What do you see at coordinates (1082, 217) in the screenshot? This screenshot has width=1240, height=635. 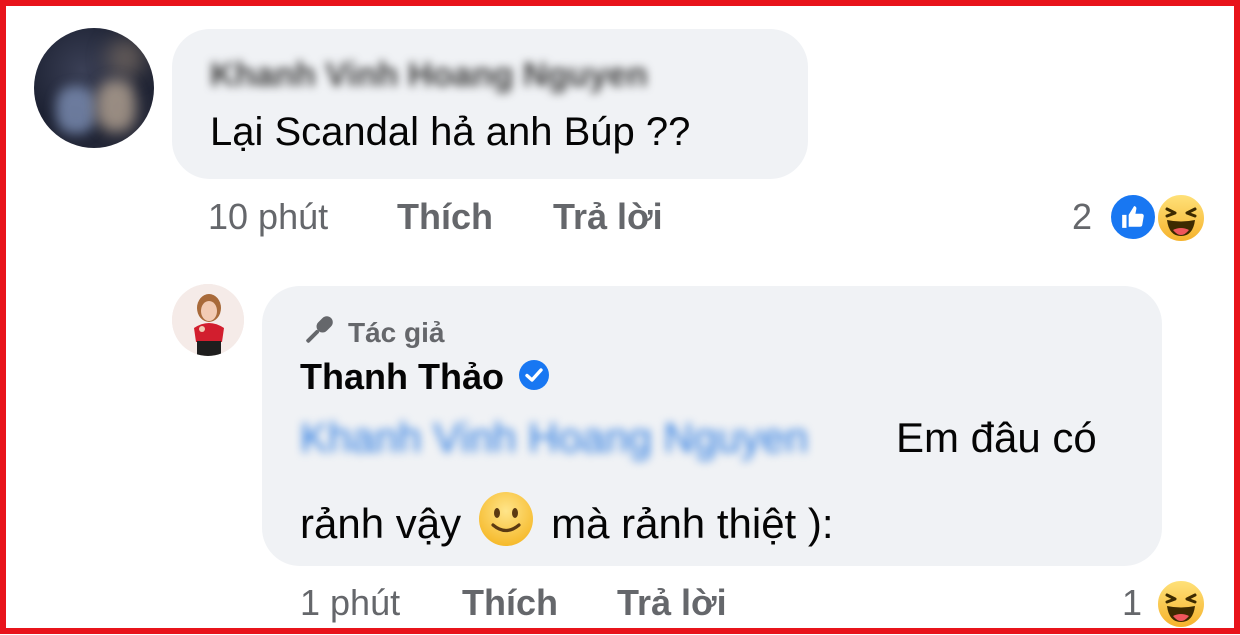 I see `reaction-count: 2` at bounding box center [1082, 217].